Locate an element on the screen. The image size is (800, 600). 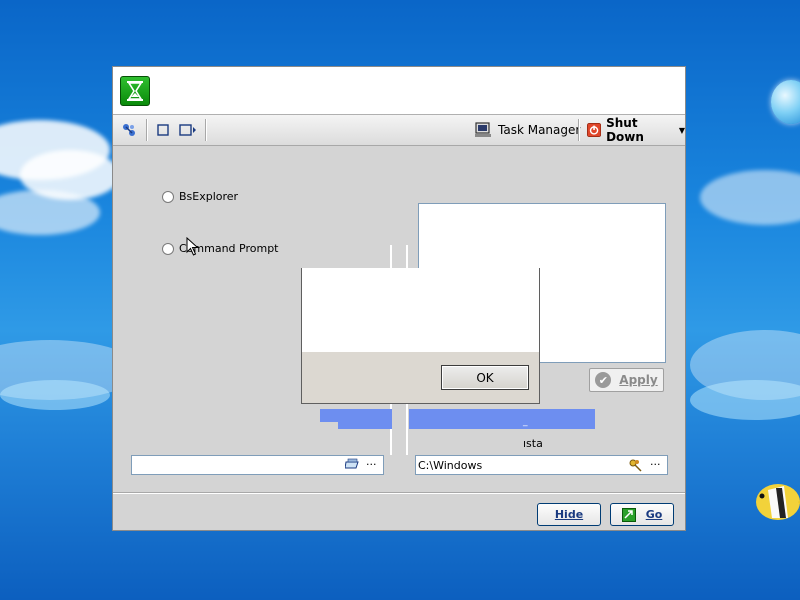
globe-icon is located at coordinates (785, 102).